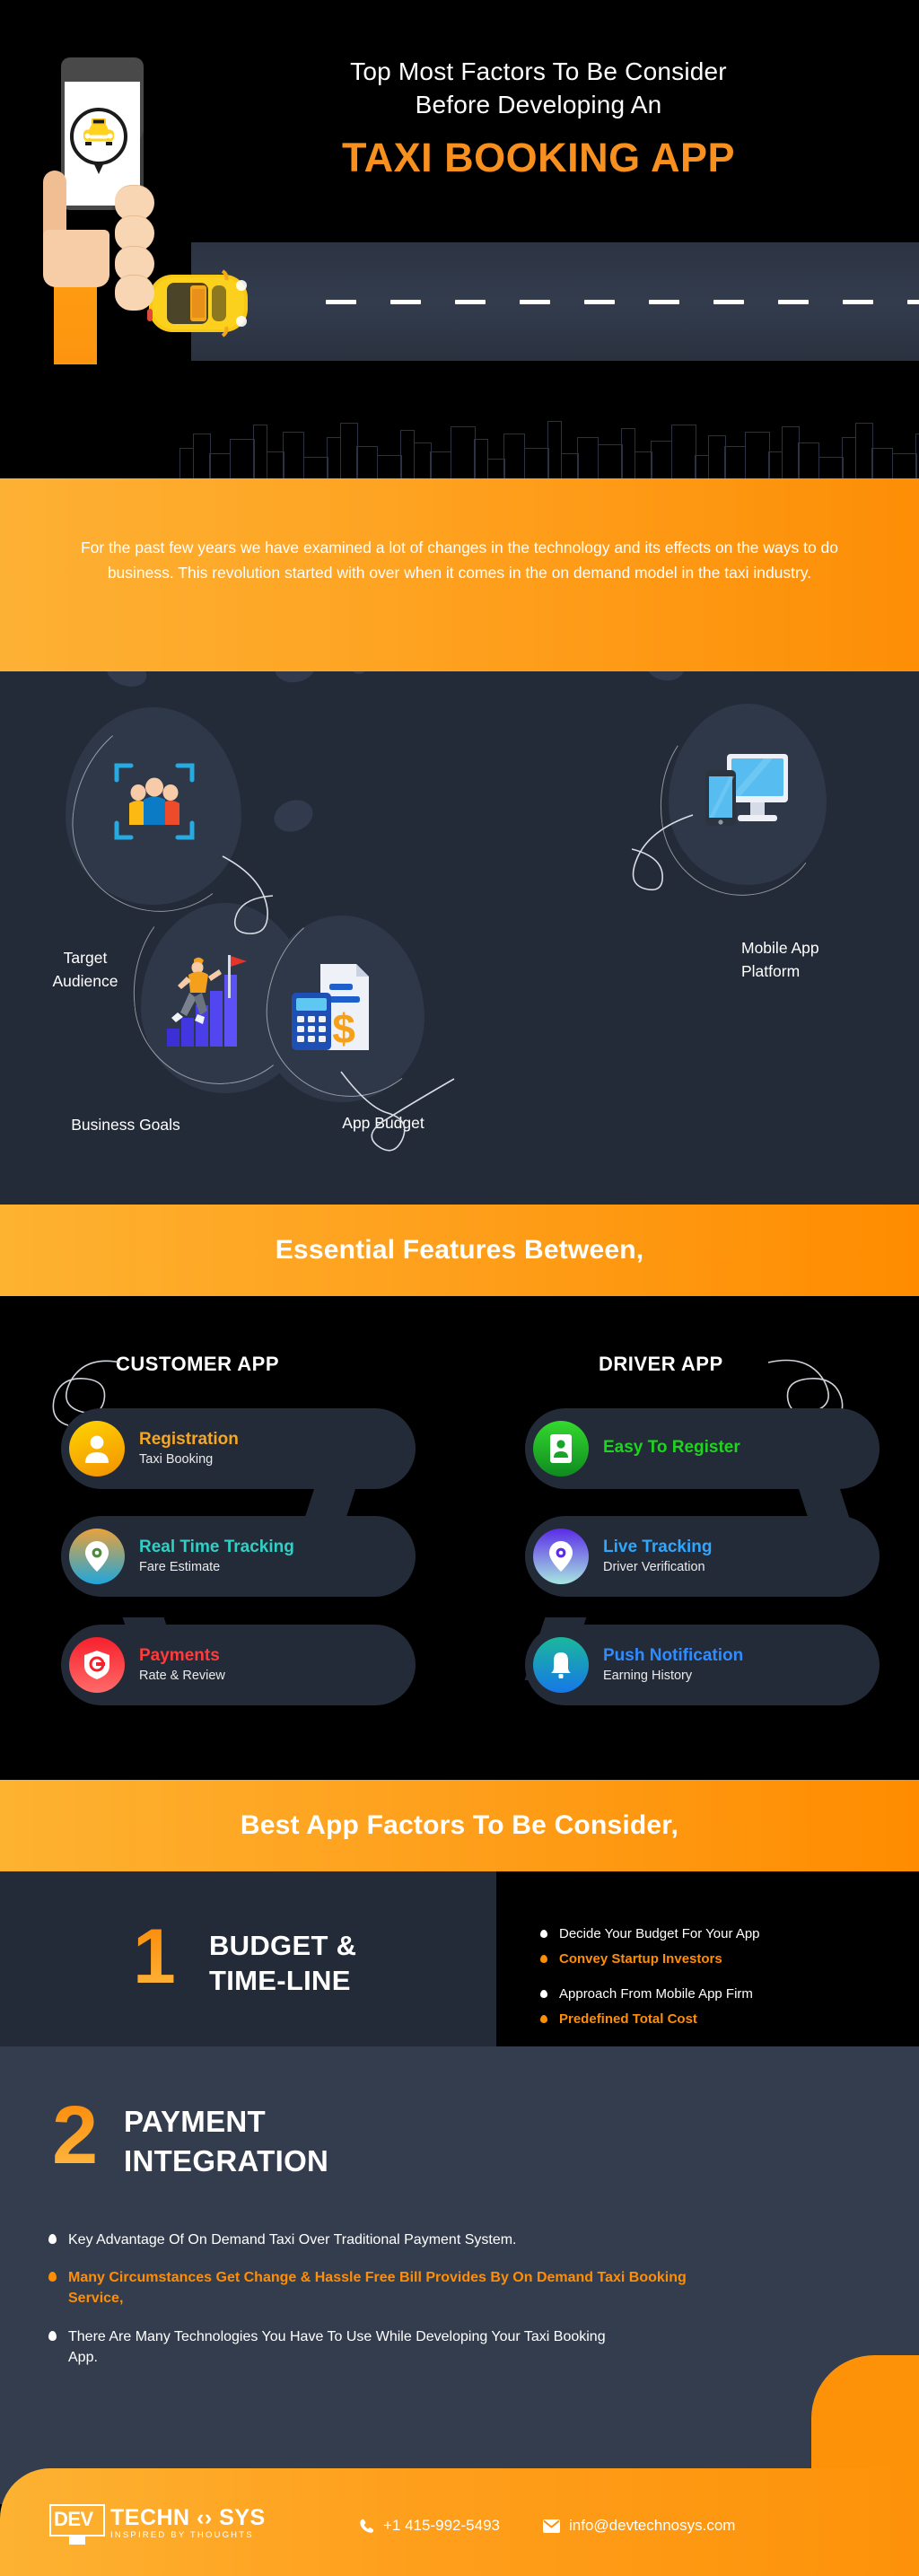  I want to click on logo-tagline: INSPIRED BY THOUGHTS, so click(182, 2535).